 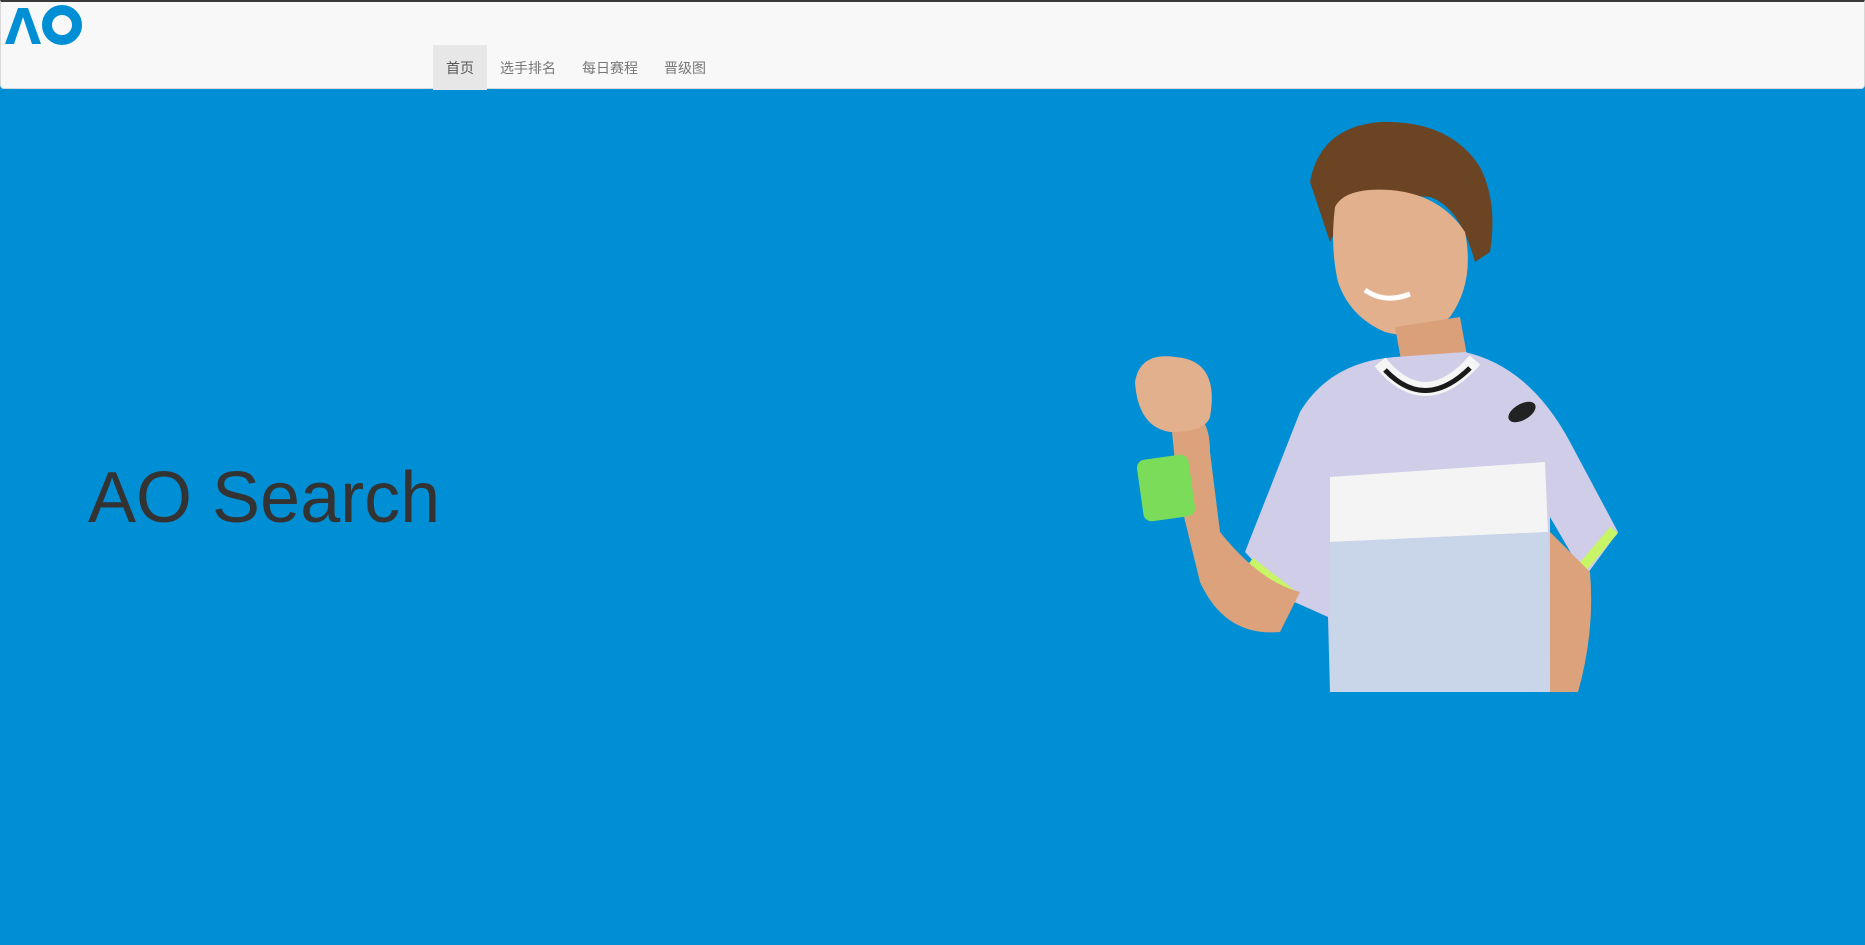 What do you see at coordinates (460, 67) in the screenshot?
I see `nav-item-home: 首页` at bounding box center [460, 67].